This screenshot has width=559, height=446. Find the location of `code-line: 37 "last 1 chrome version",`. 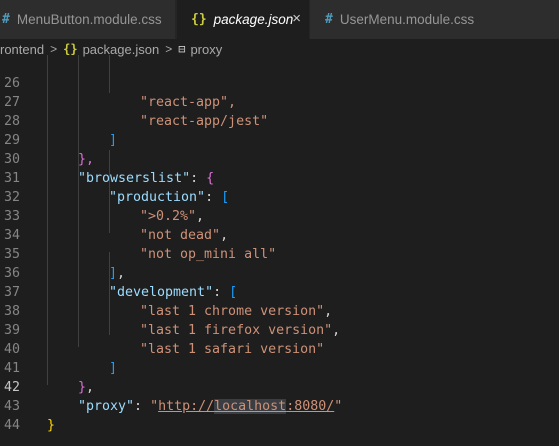

code-line: 37 "last 1 chrome version", is located at coordinates (166, 291).